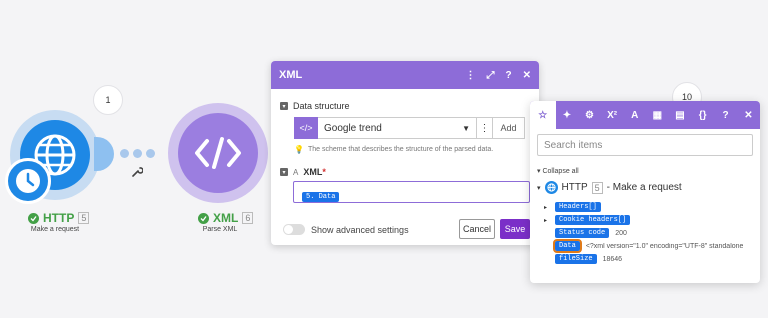  I want to click on search-placeholder: Search items, so click(573, 145).